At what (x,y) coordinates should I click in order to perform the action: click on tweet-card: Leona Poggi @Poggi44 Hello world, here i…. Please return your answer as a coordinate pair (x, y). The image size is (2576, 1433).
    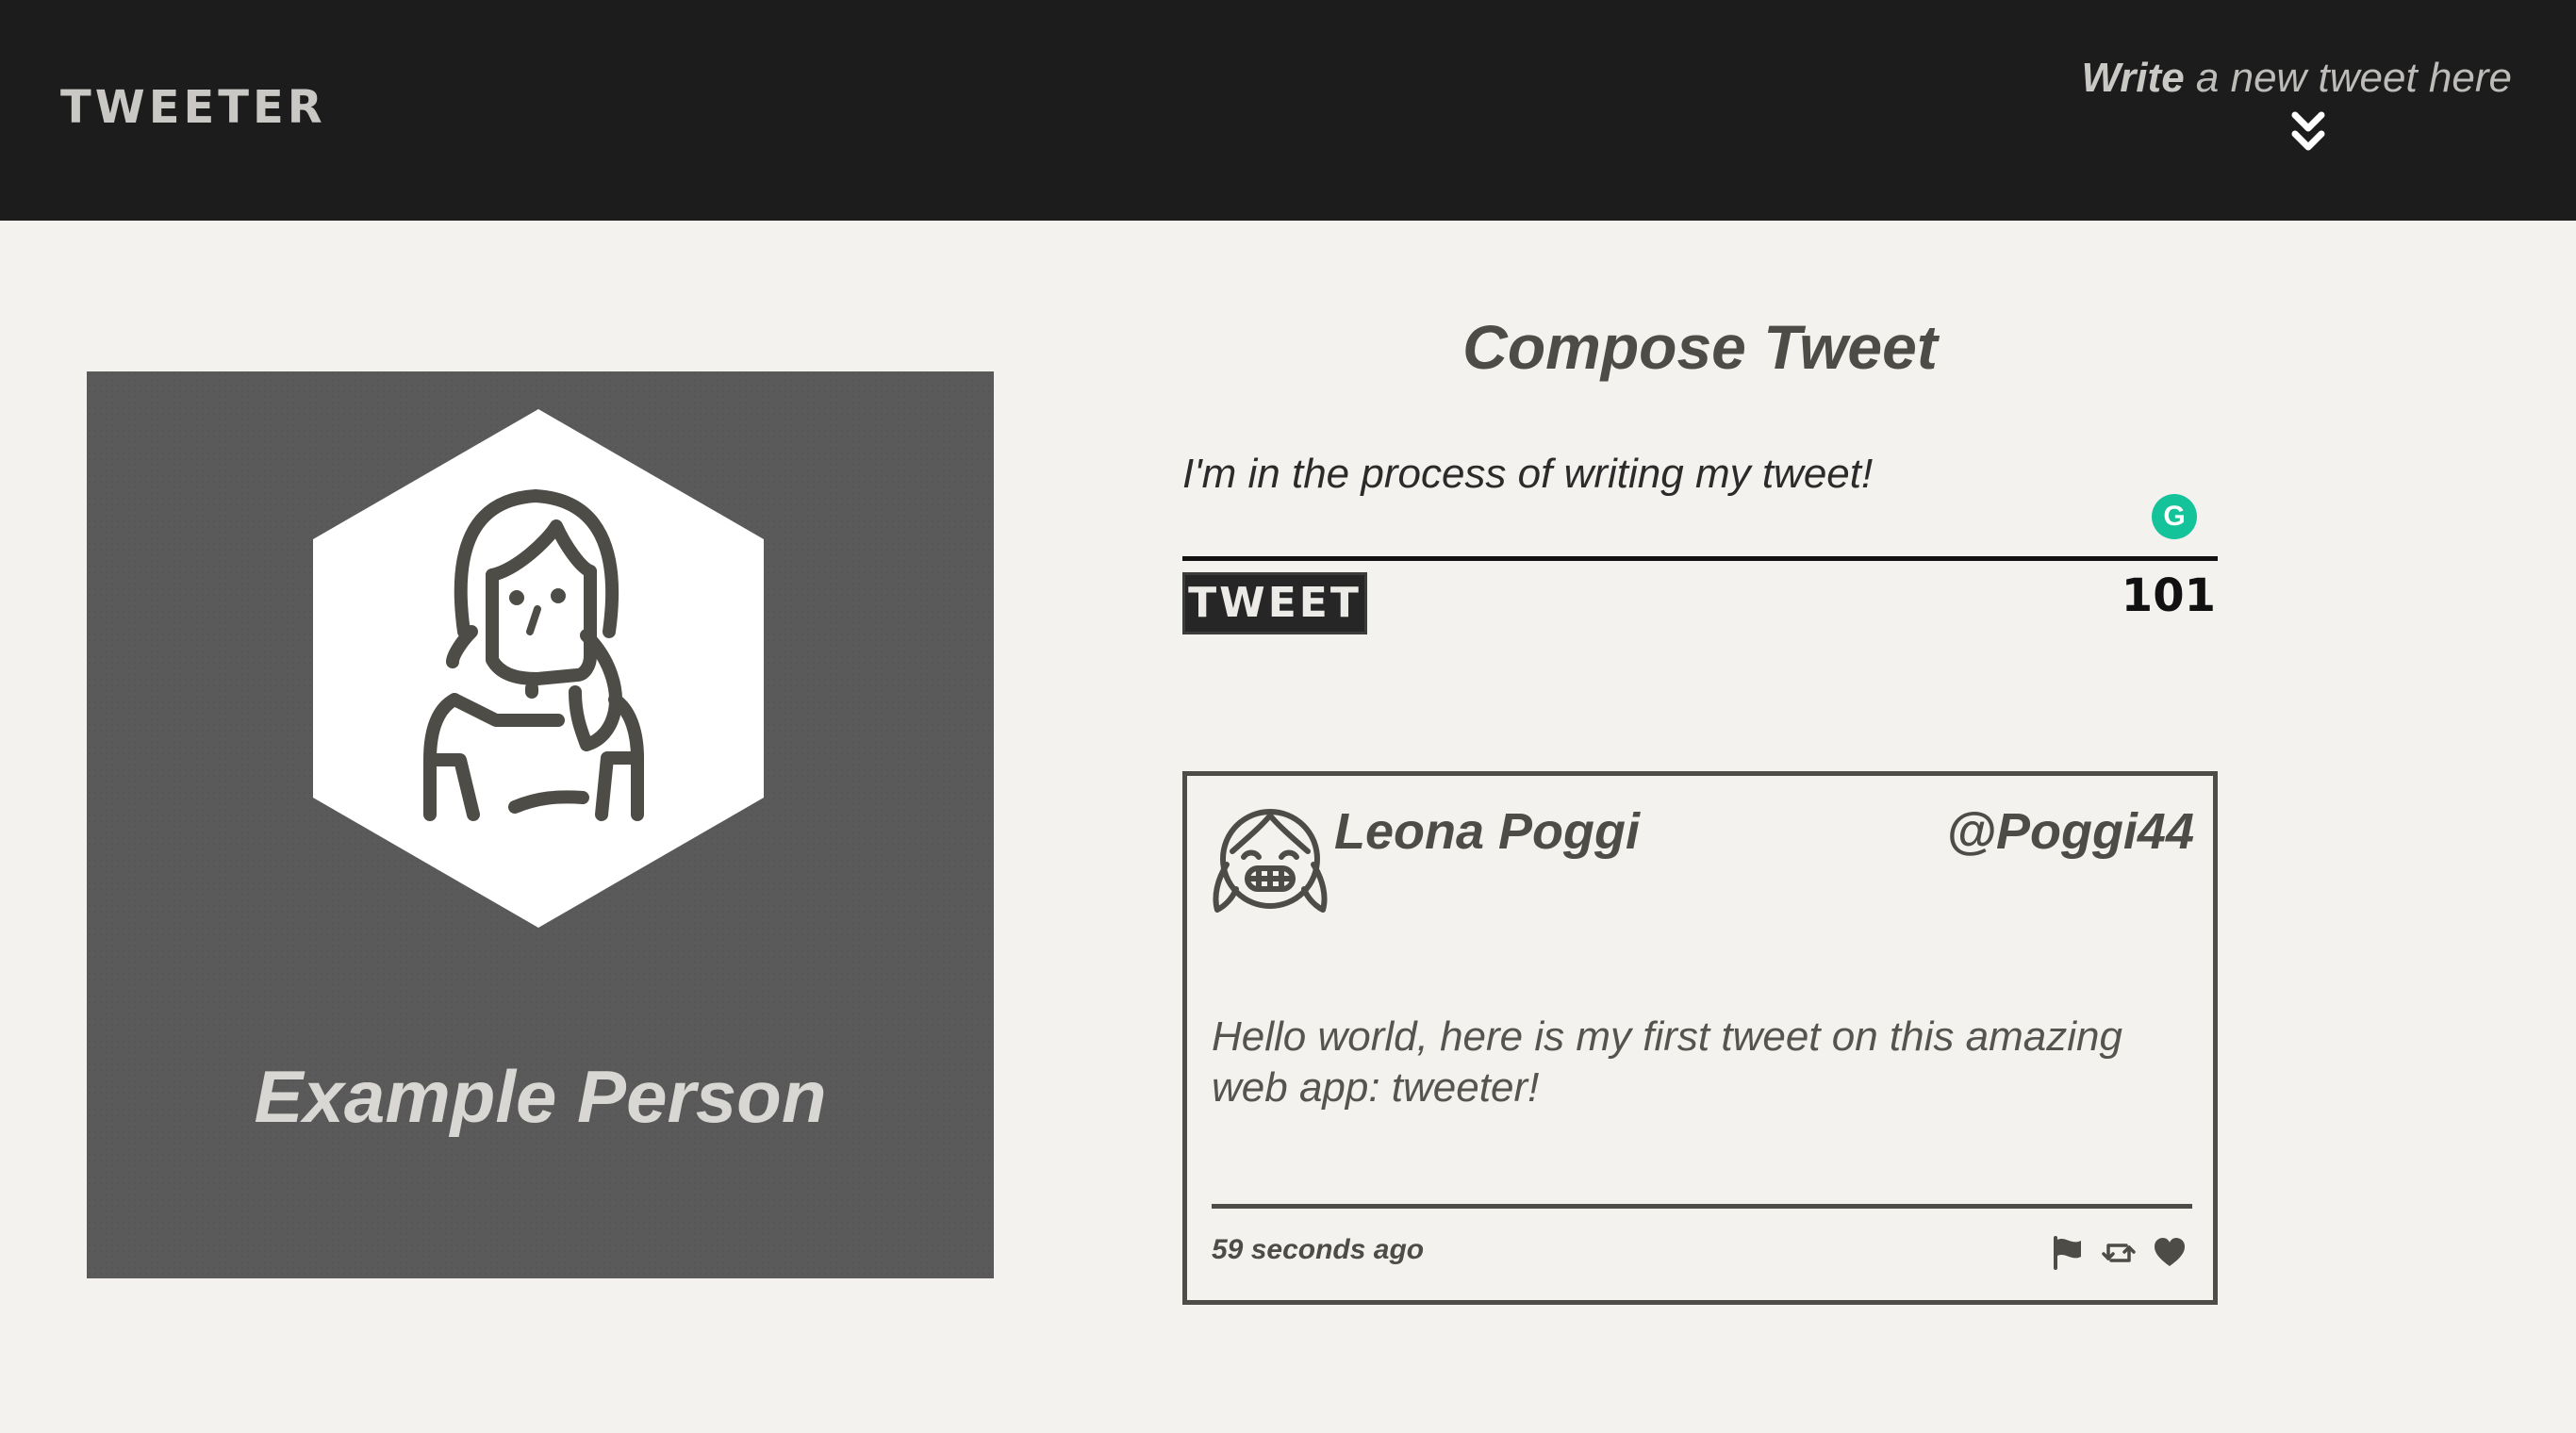
    Looking at the image, I should click on (1700, 1038).